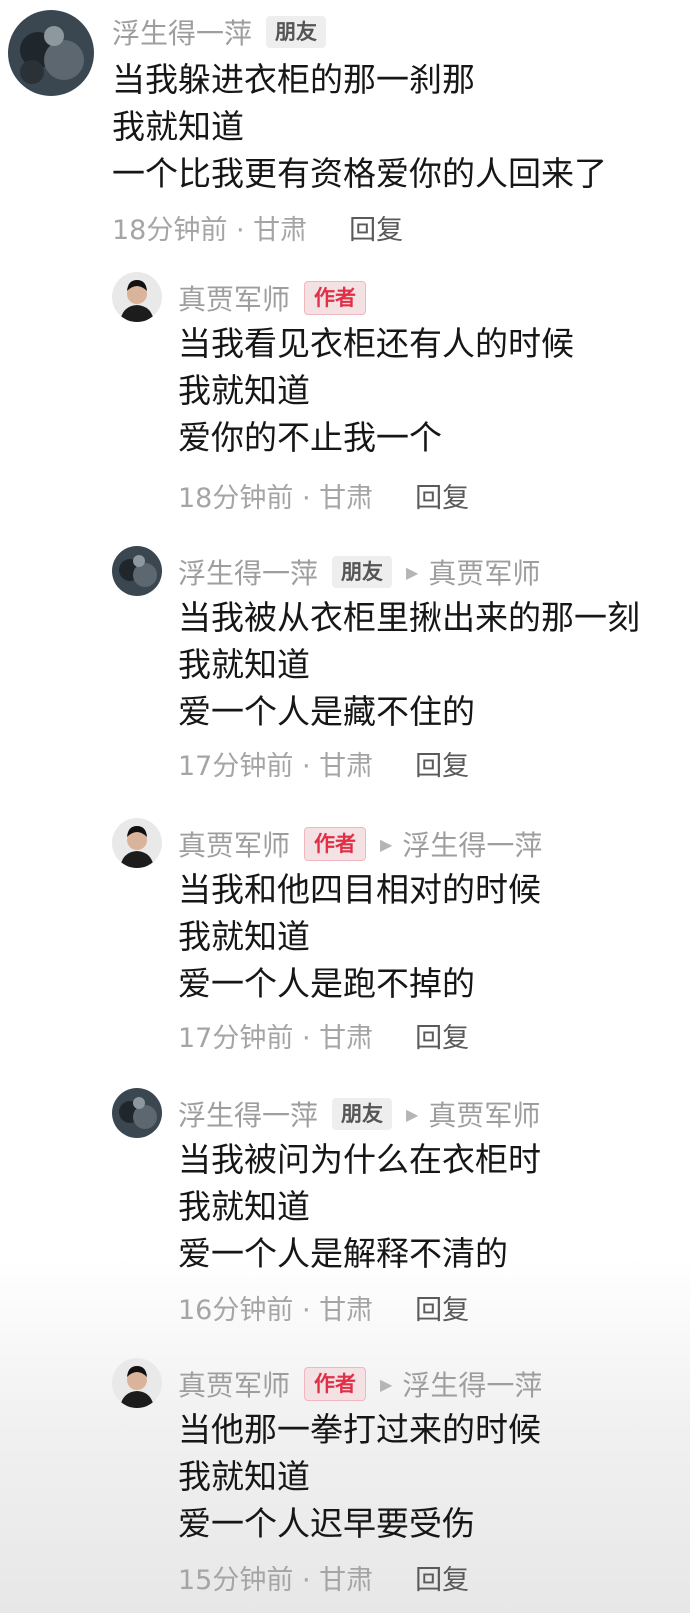 The height and width of the screenshot is (1613, 690). What do you see at coordinates (326, 983) in the screenshot?
I see `comment-line: 爱一个人是跑不掉的` at bounding box center [326, 983].